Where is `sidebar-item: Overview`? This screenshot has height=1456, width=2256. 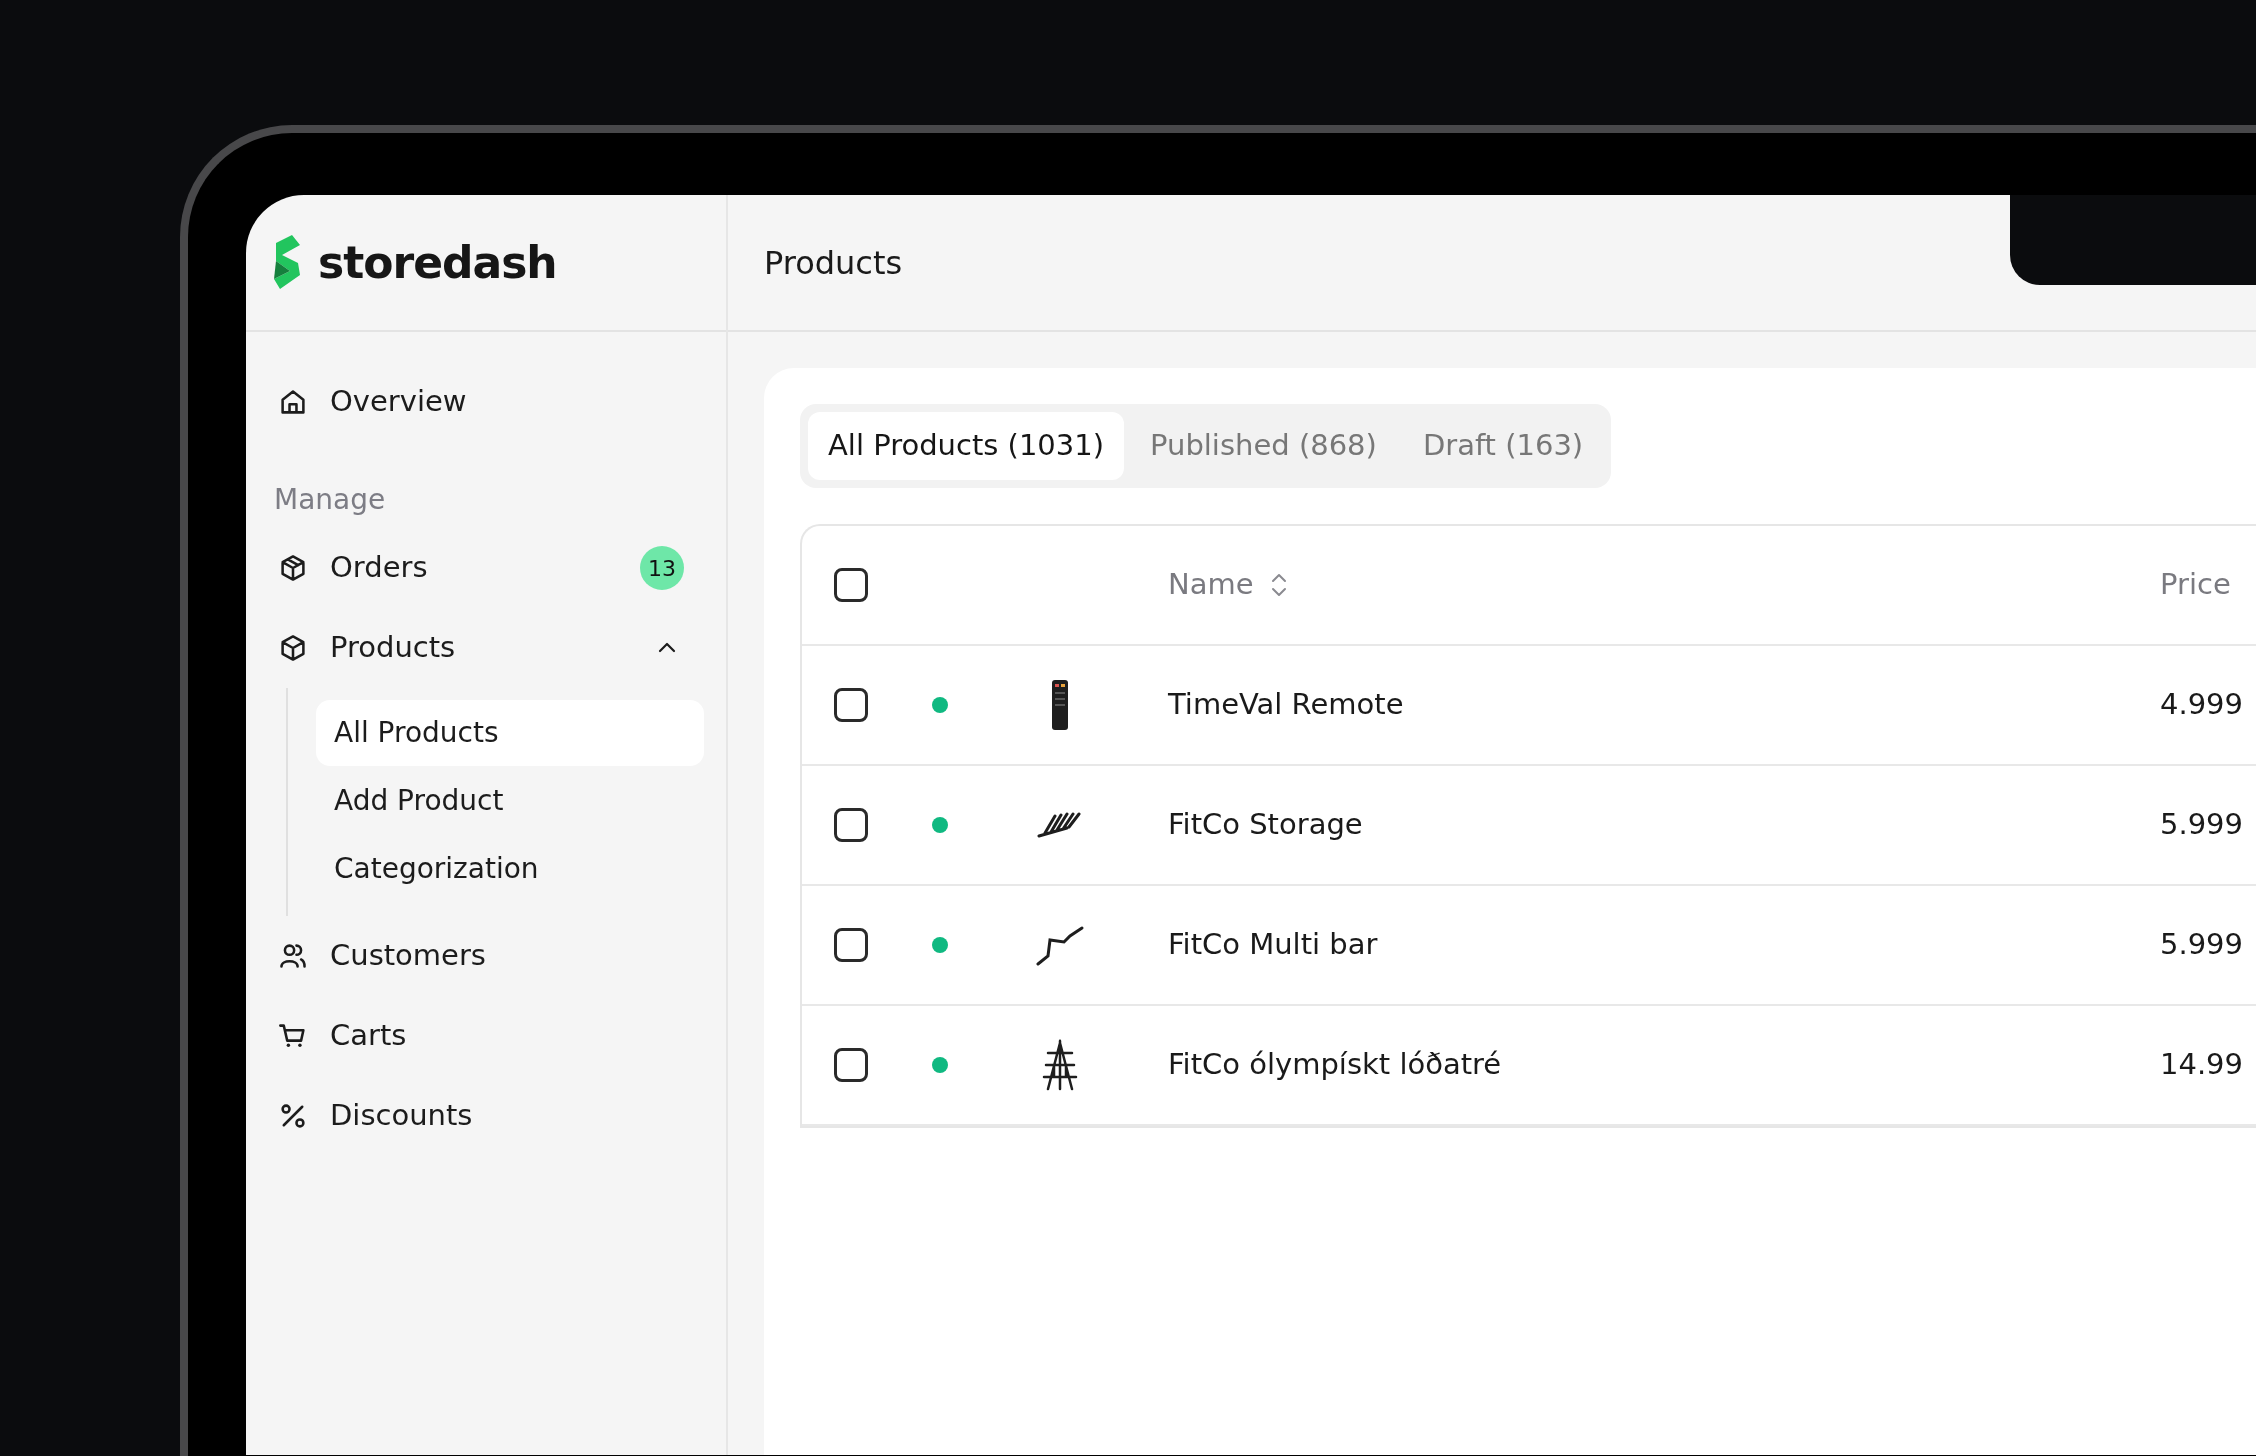
sidebar-item: Overview is located at coordinates (489, 402).